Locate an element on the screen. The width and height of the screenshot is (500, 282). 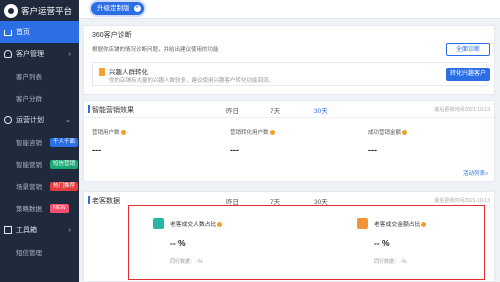
sidebar-item-smart-catch: 智能咨销 千人千面 is located at coordinates (39, 142).